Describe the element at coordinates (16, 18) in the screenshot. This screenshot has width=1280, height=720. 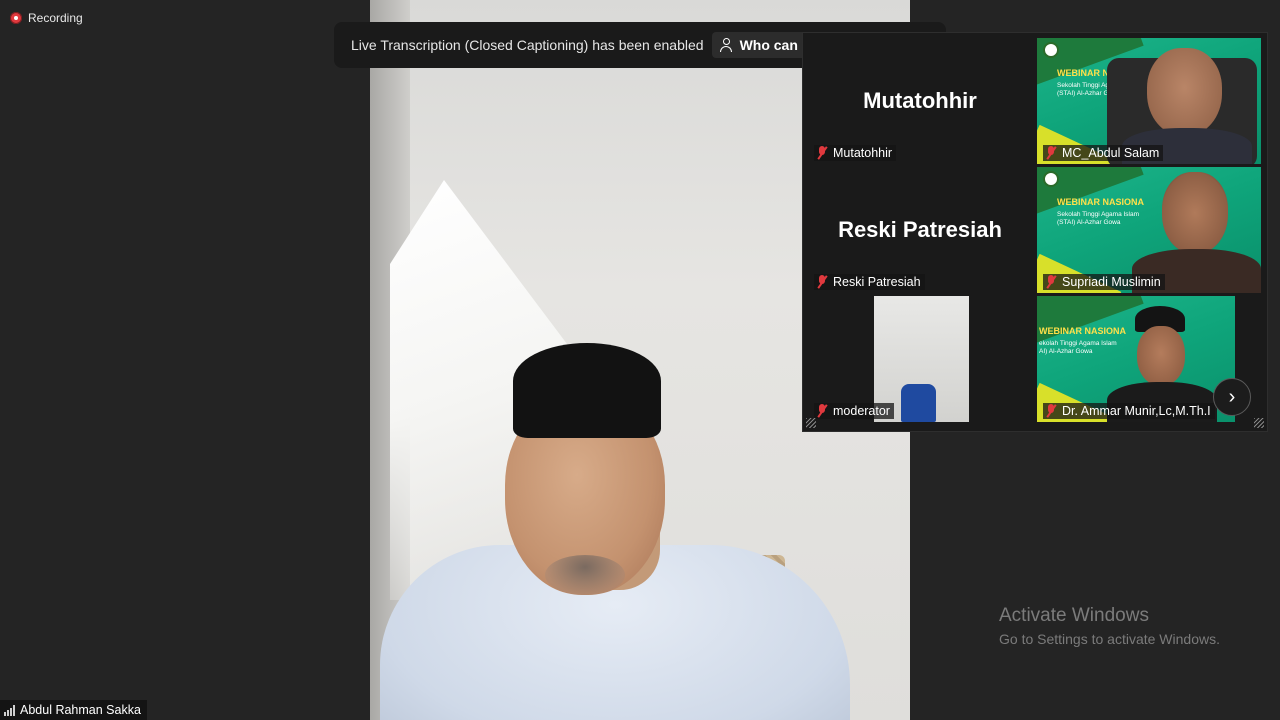
I see `recording-icon` at that location.